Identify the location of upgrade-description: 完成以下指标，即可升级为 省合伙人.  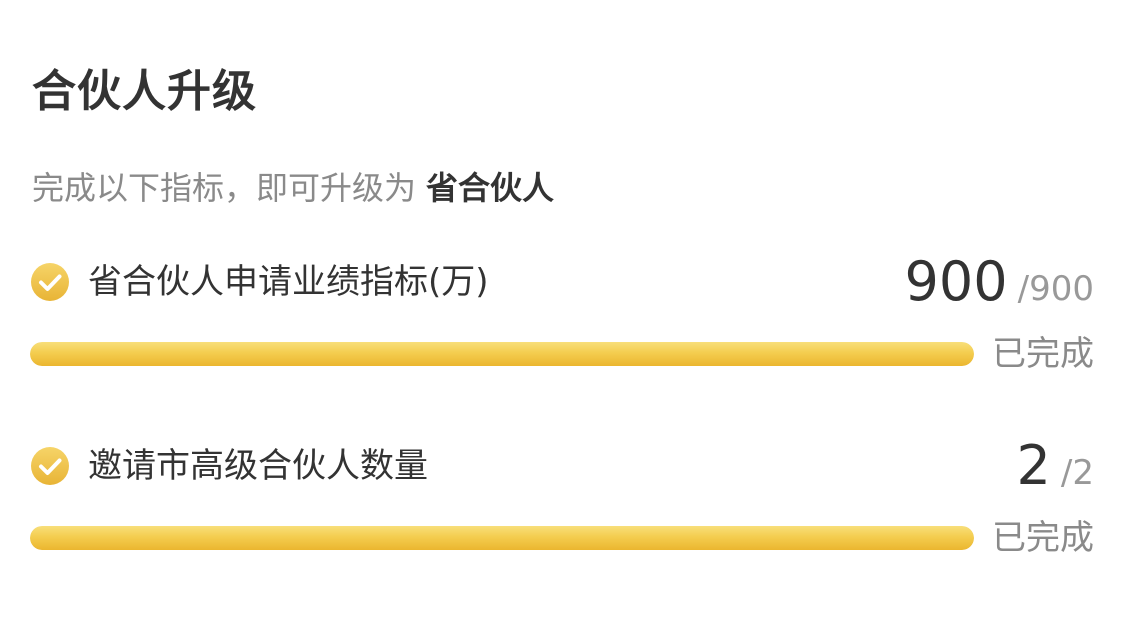
(293, 188).